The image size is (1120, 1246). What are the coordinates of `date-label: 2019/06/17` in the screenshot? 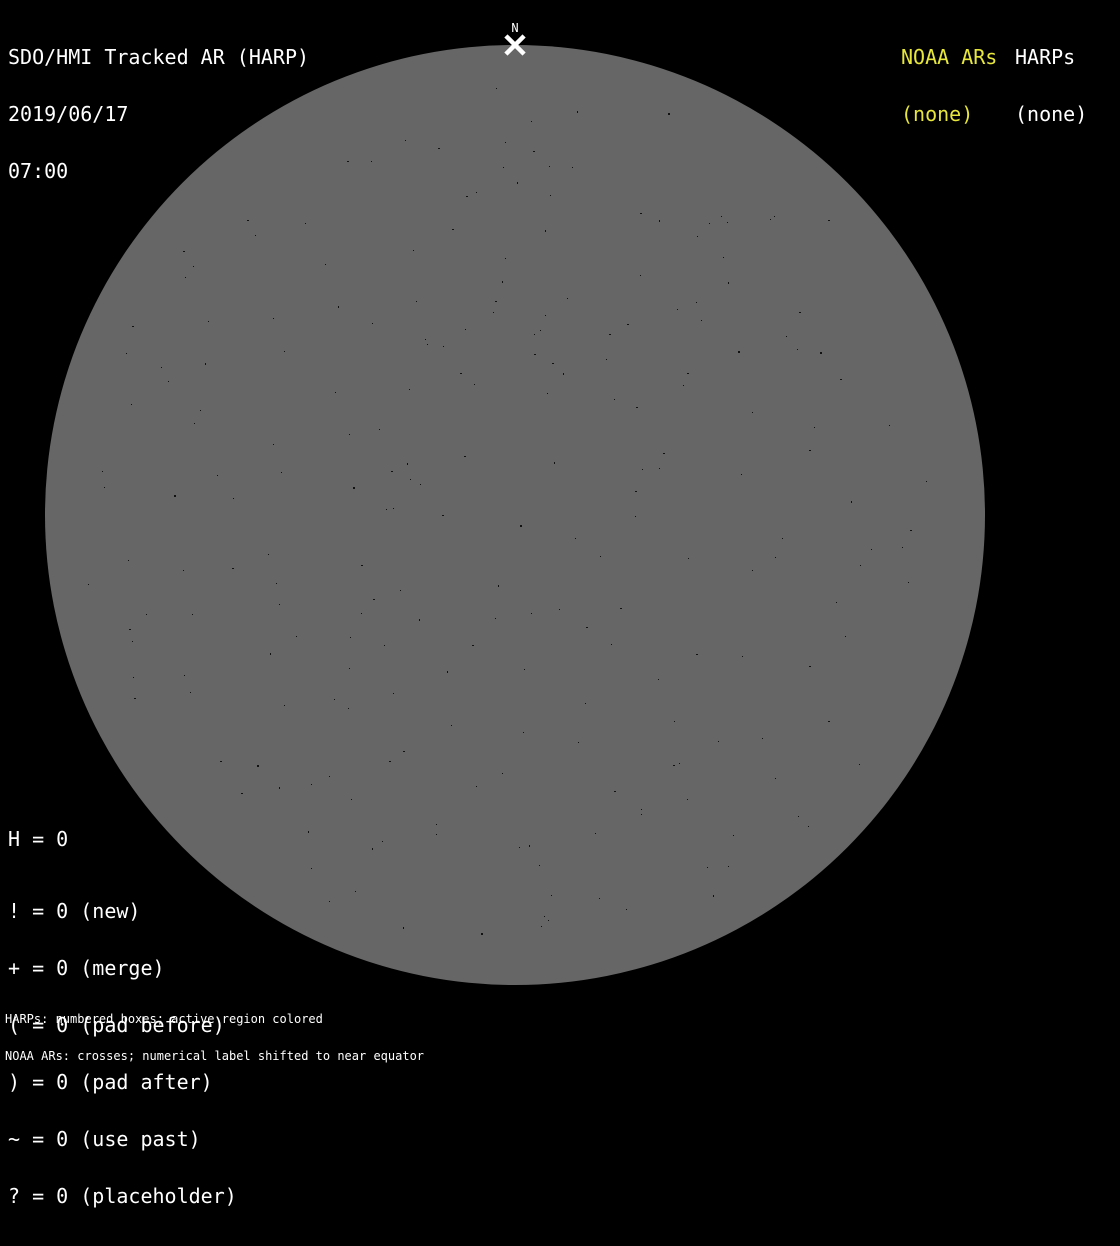 It's located at (68, 114).